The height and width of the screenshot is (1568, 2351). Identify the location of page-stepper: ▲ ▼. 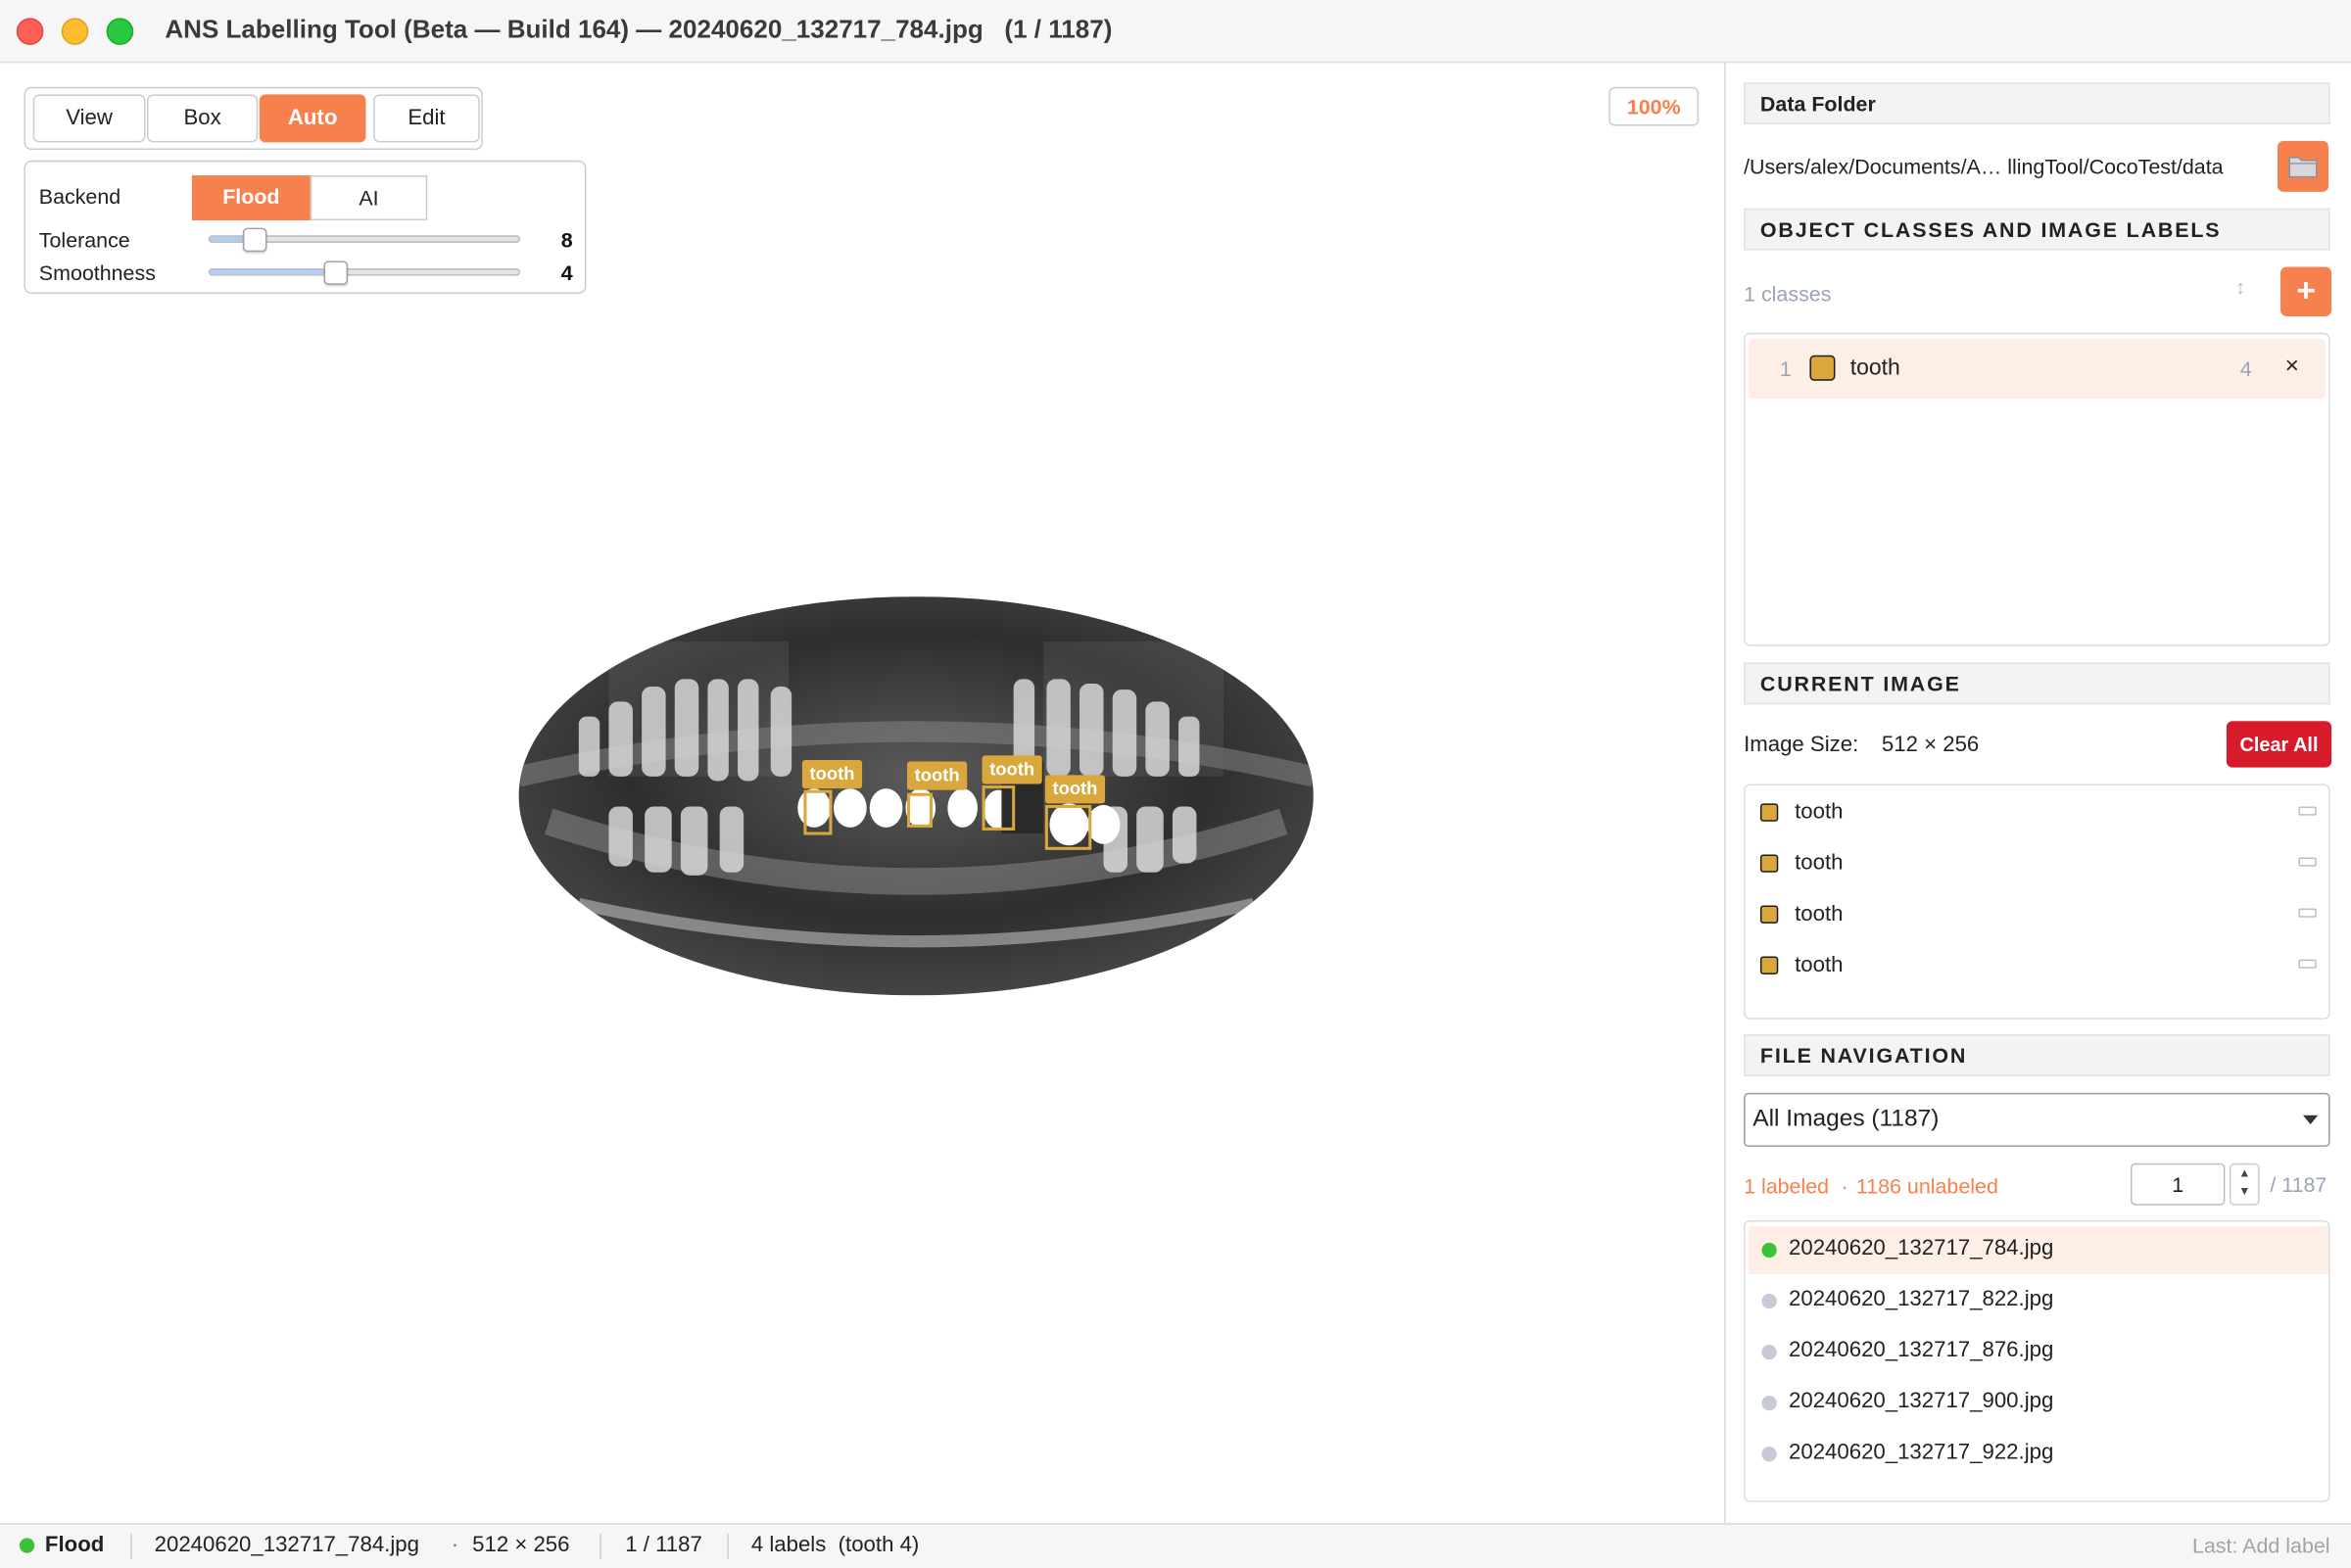
(2245, 1185).